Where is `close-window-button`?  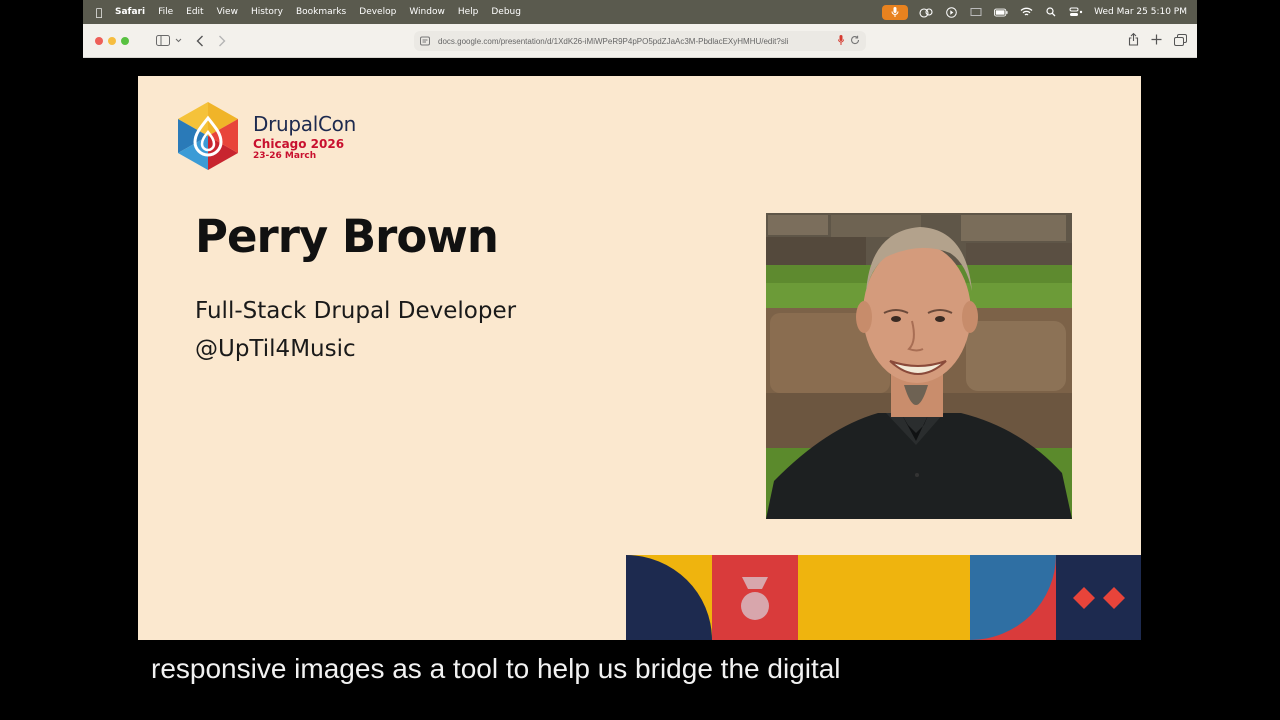
close-window-button is located at coordinates (99, 40).